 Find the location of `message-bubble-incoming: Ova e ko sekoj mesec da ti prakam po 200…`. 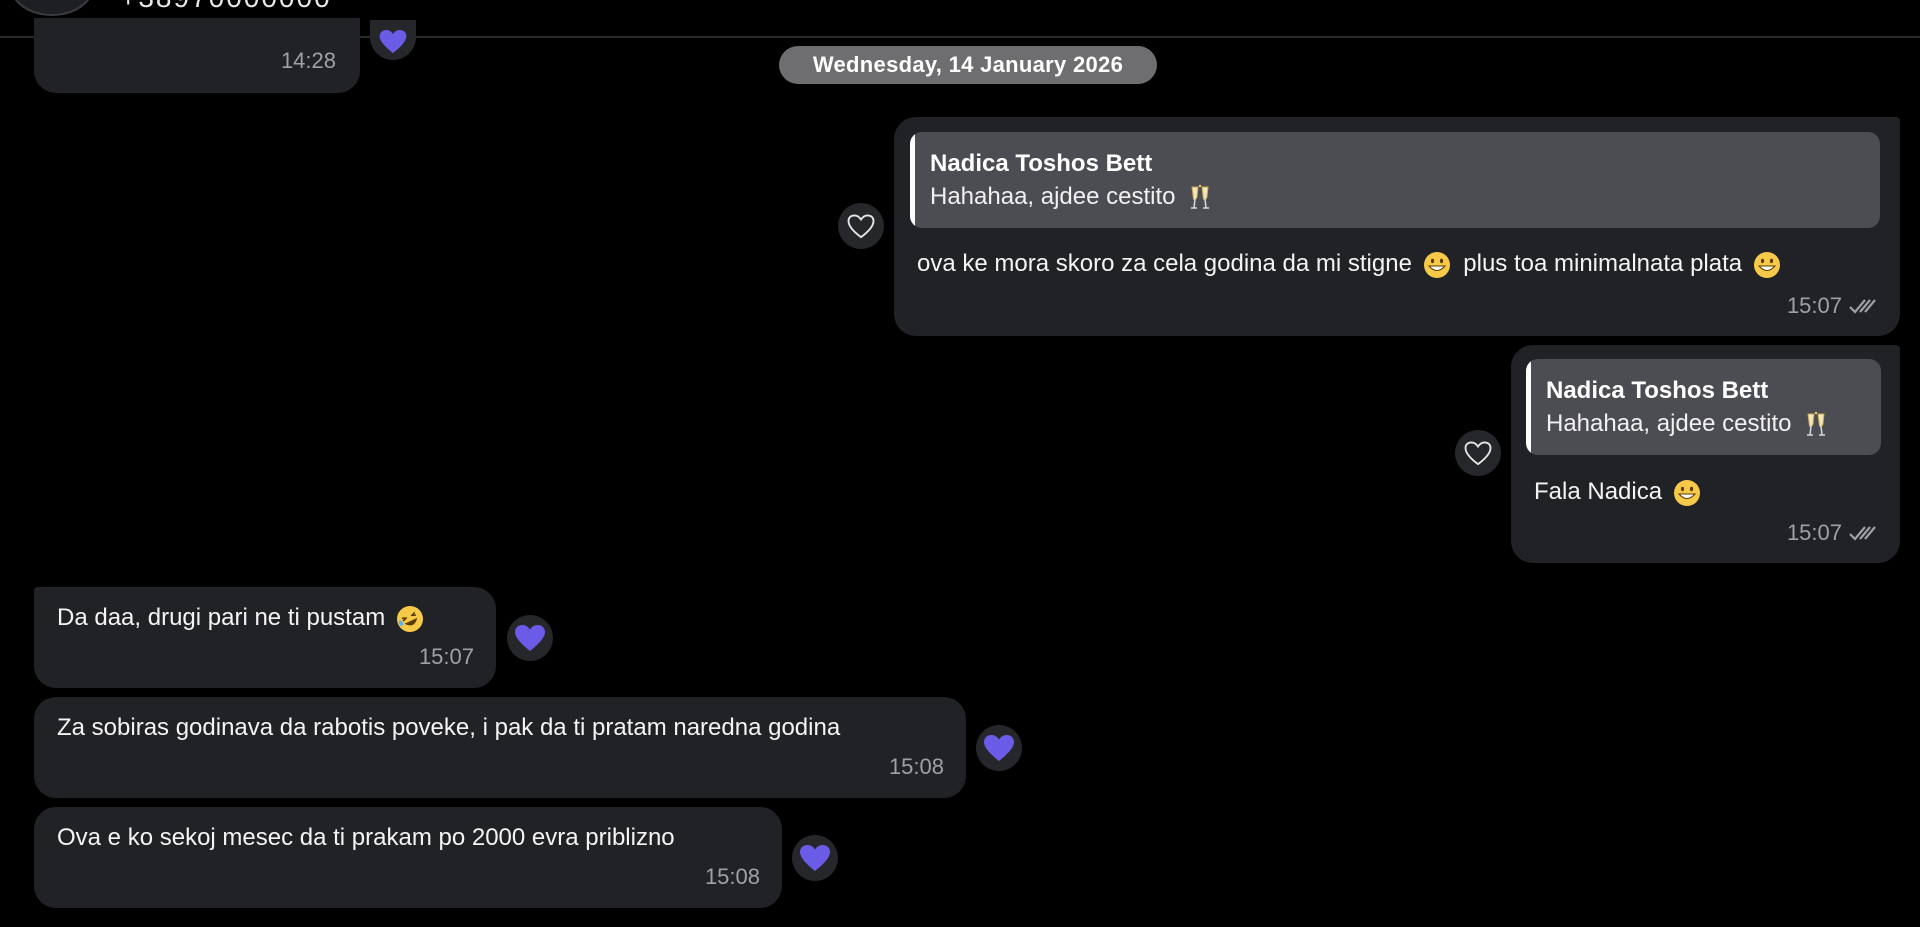

message-bubble-incoming: Ova e ko sekoj mesec da ti prakam po 200… is located at coordinates (408, 857).